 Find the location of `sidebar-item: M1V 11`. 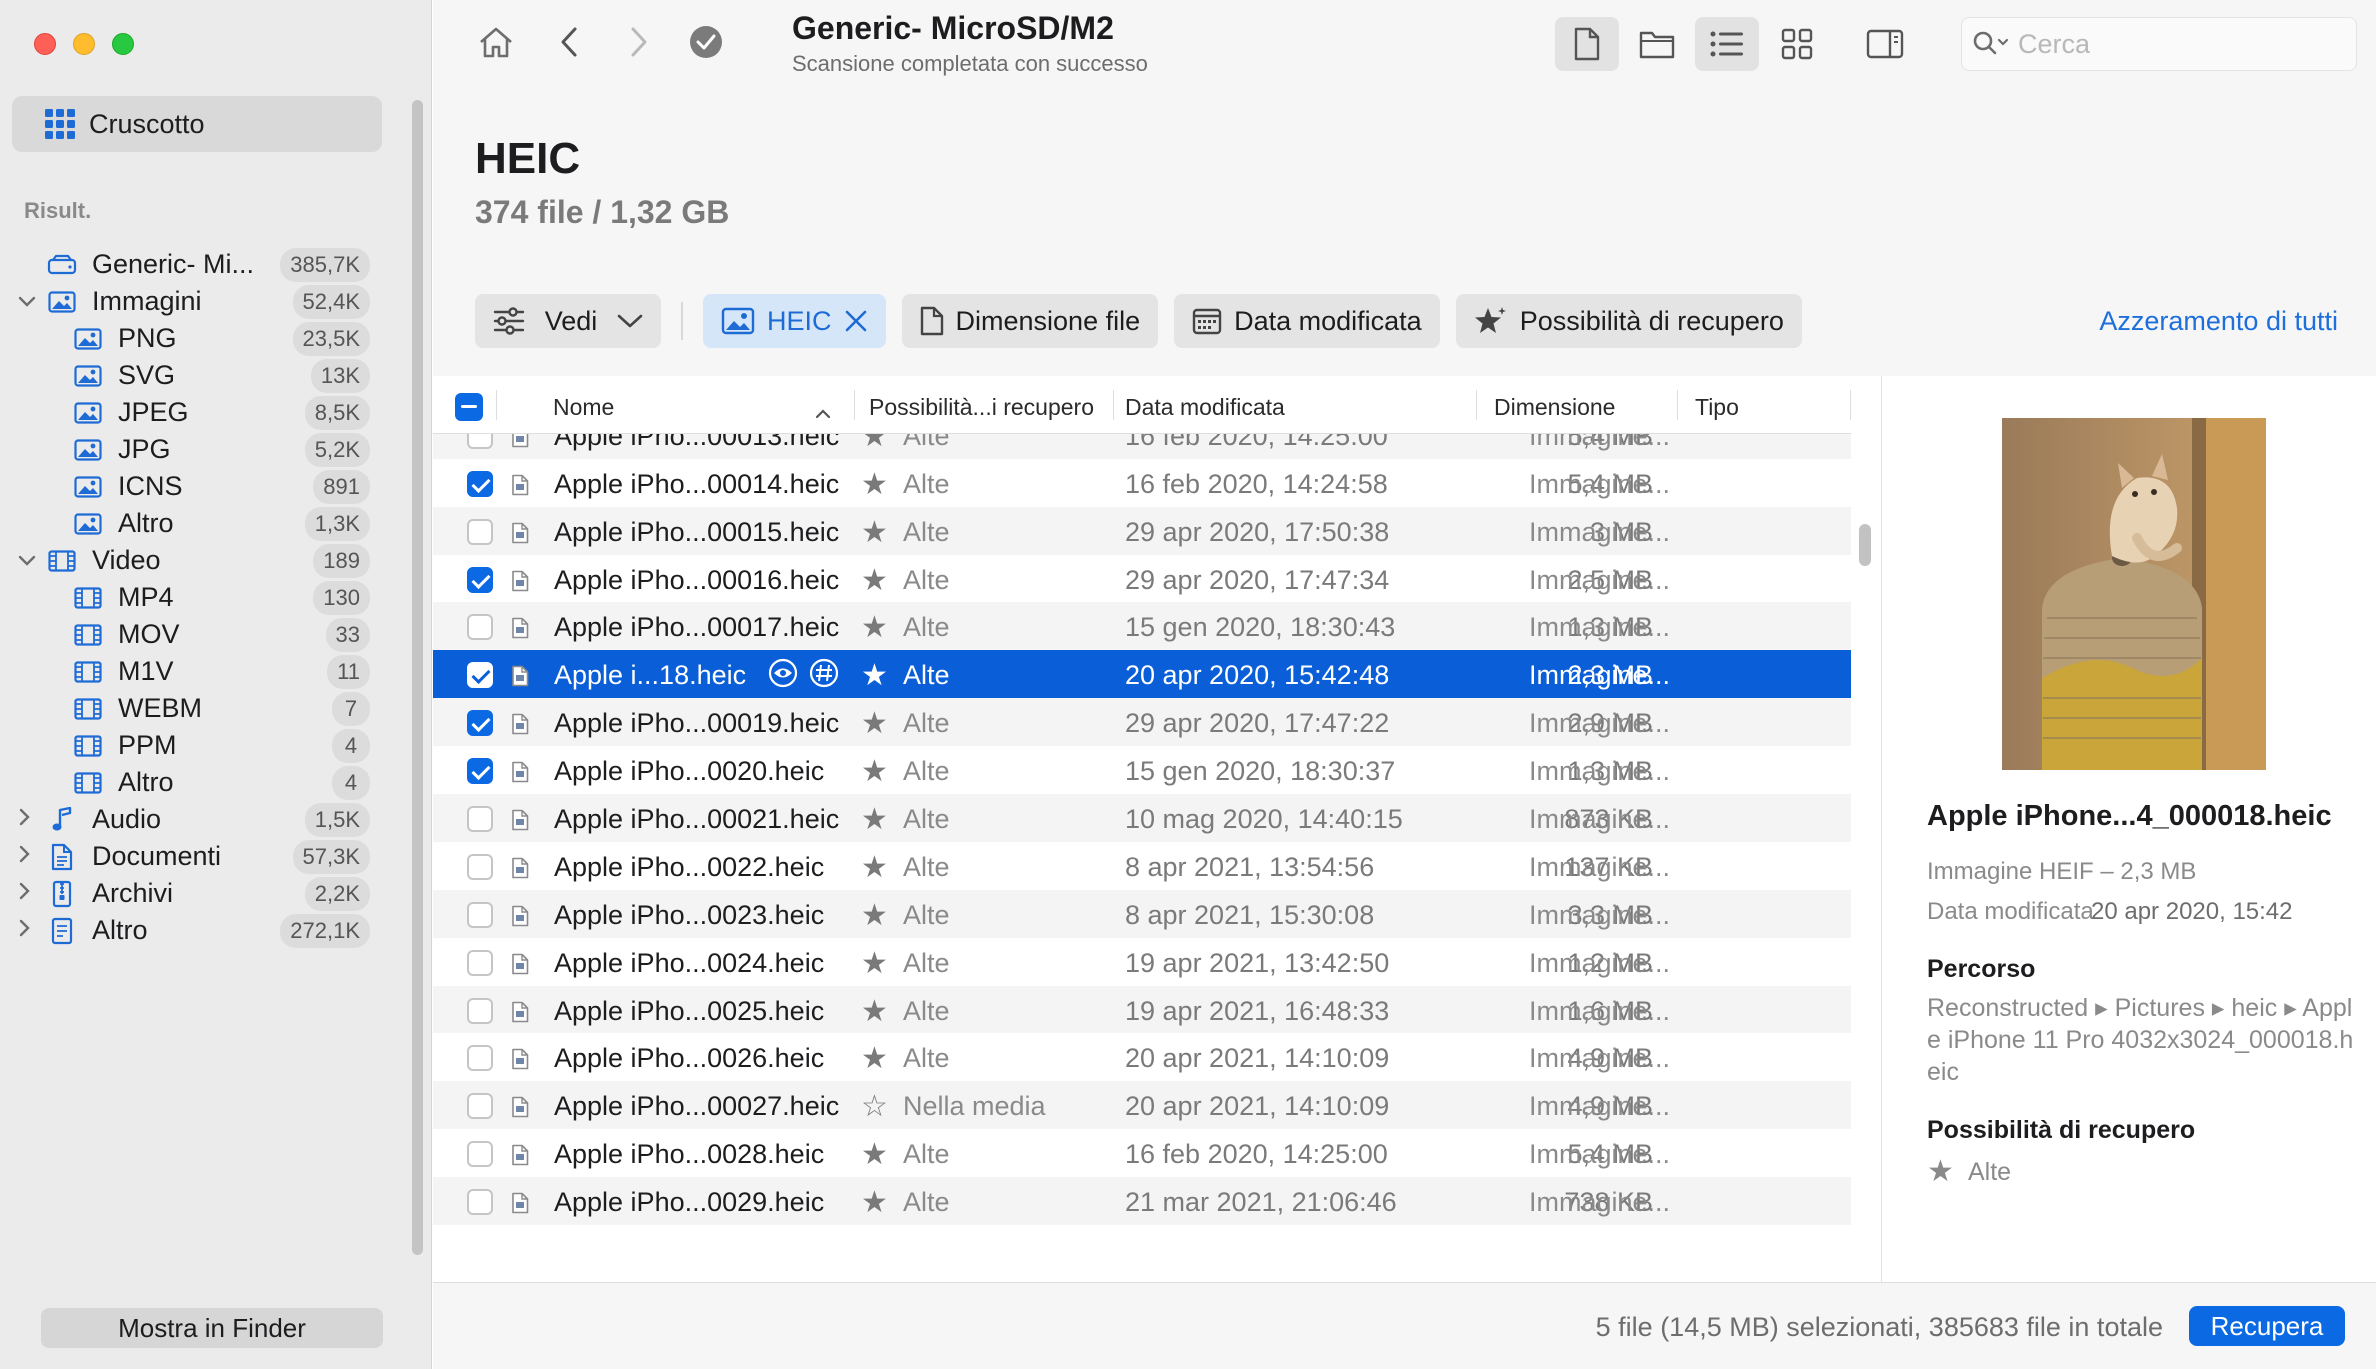

sidebar-item: M1V 11 is located at coordinates (200, 671).